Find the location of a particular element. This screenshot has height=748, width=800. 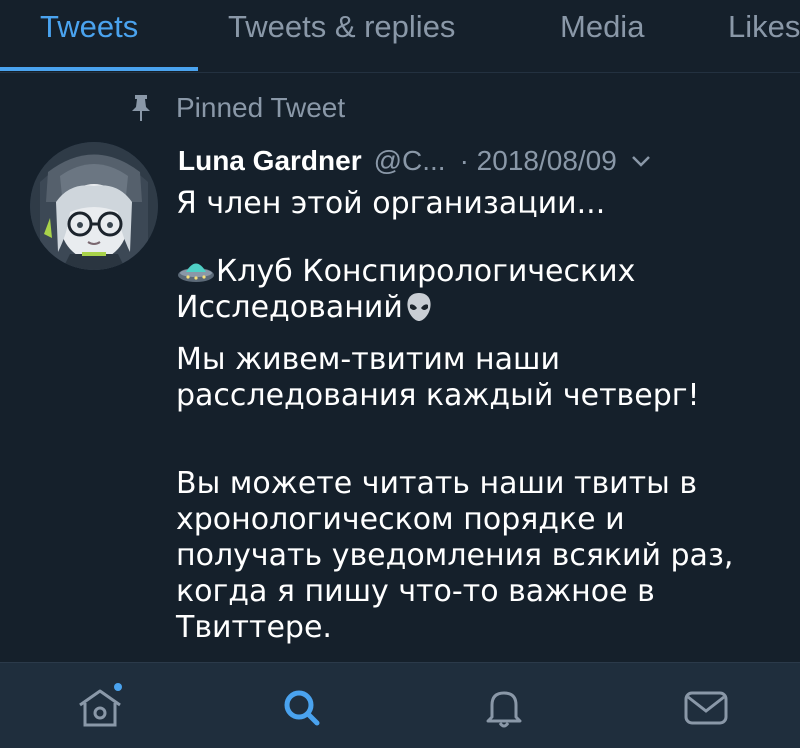

avatar is located at coordinates (94, 206).